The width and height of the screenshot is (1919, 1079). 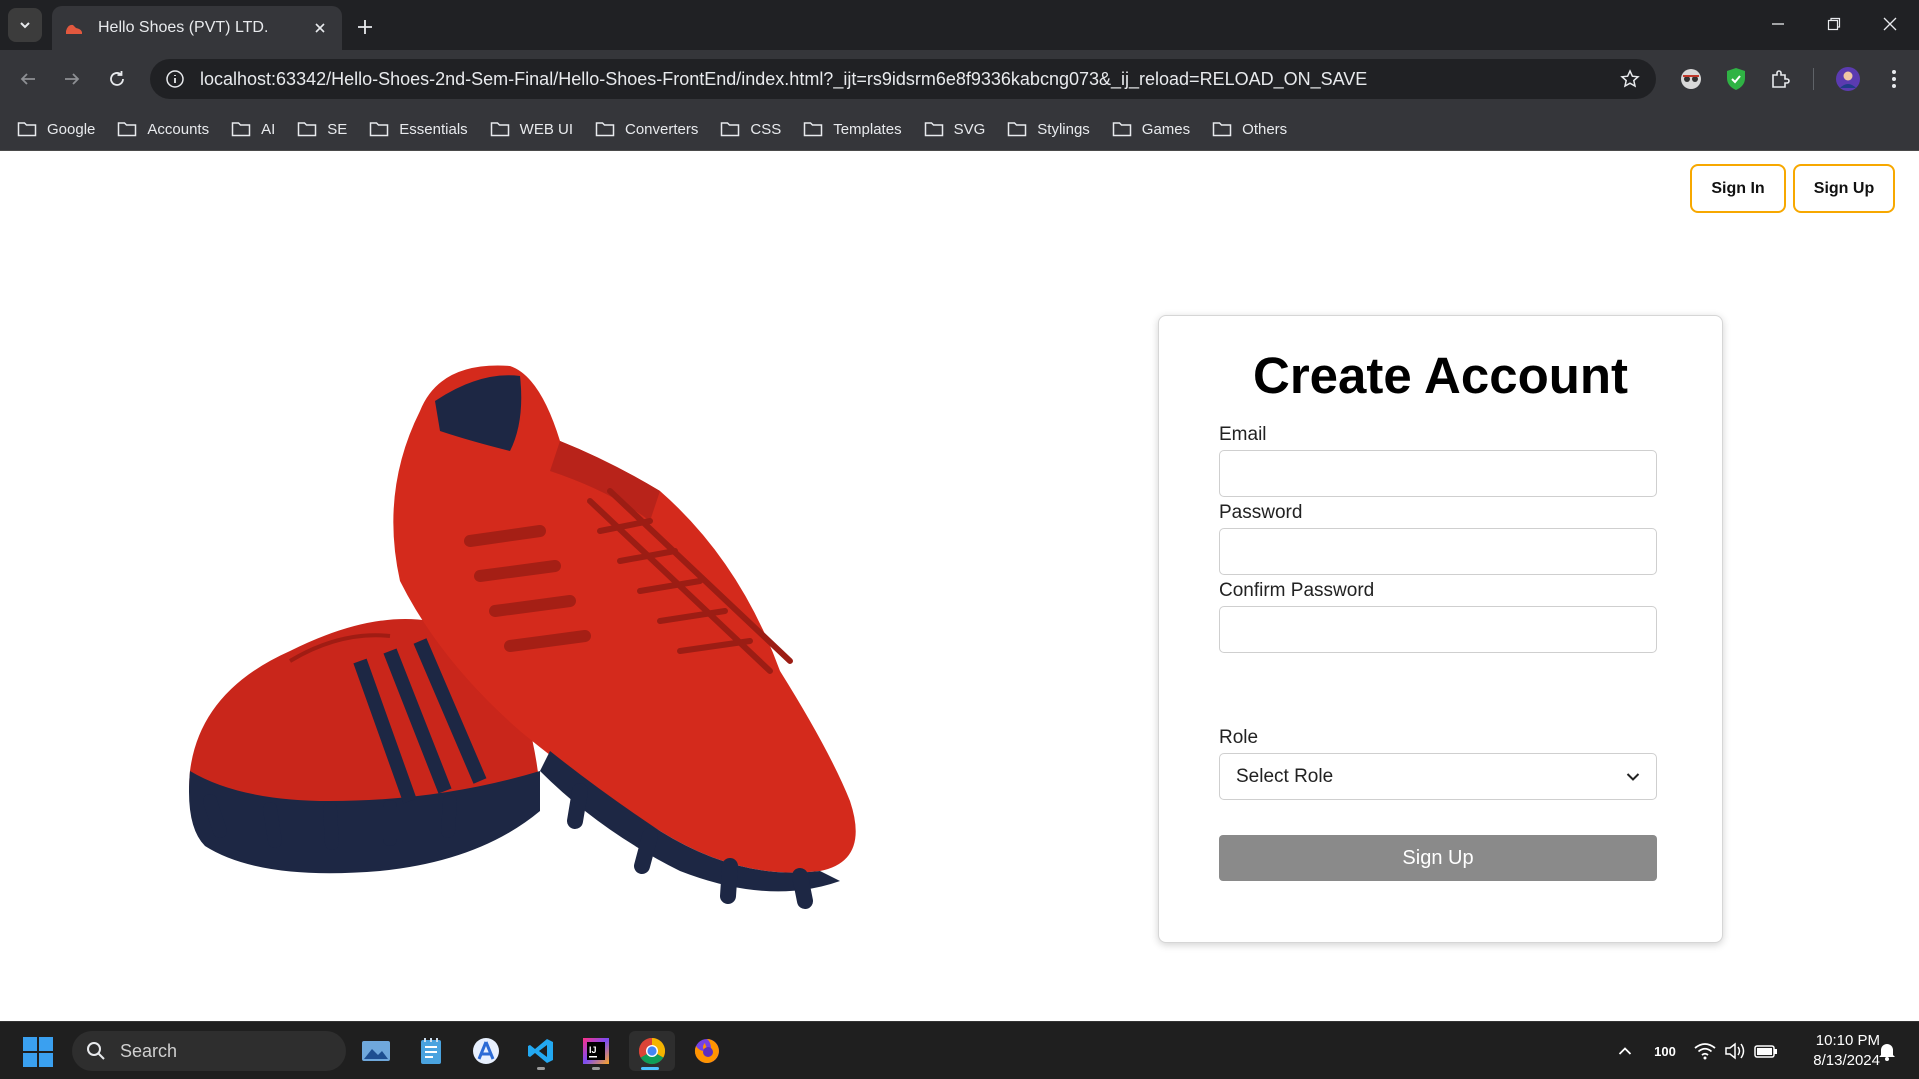 I want to click on bookmark-folder-web-ui: WEB UI, so click(x=531, y=129).